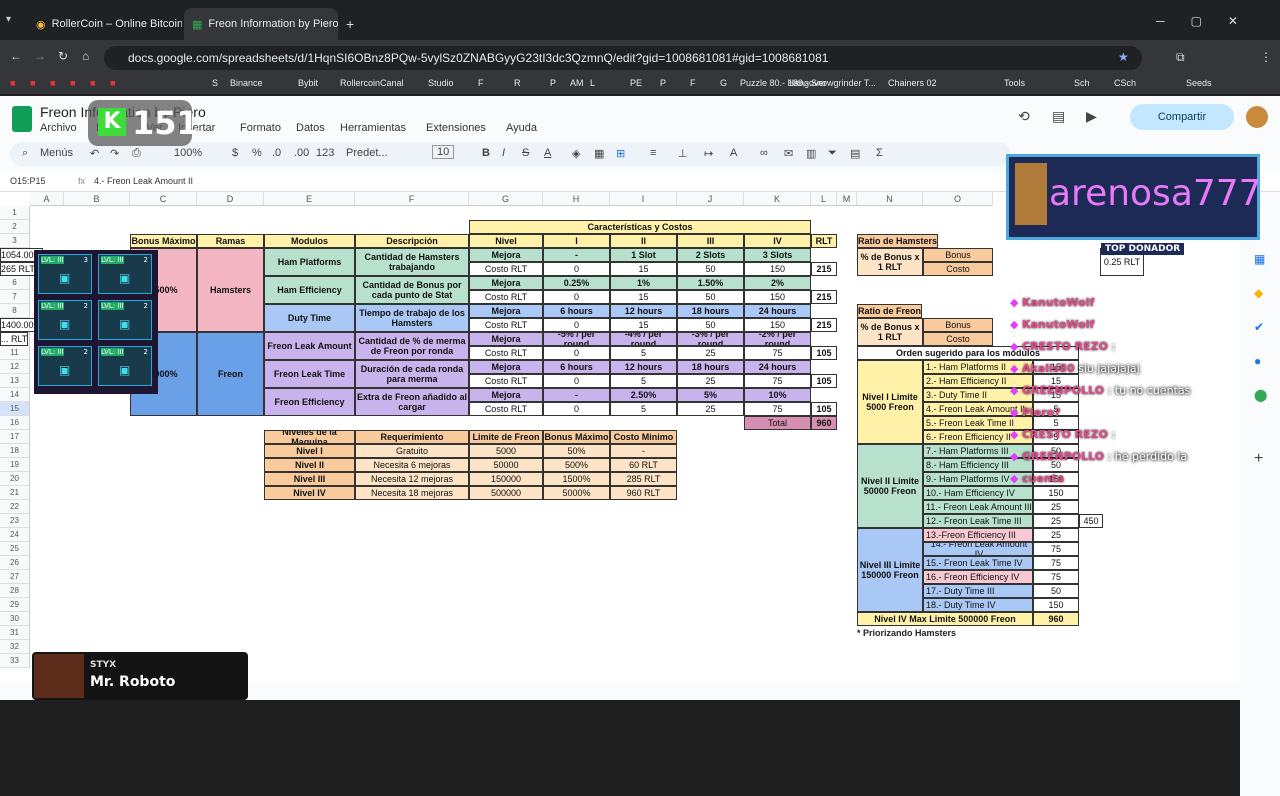 The height and width of the screenshot is (796, 1280). What do you see at coordinates (958, 255) in the screenshot?
I see `cell: Bonus` at bounding box center [958, 255].